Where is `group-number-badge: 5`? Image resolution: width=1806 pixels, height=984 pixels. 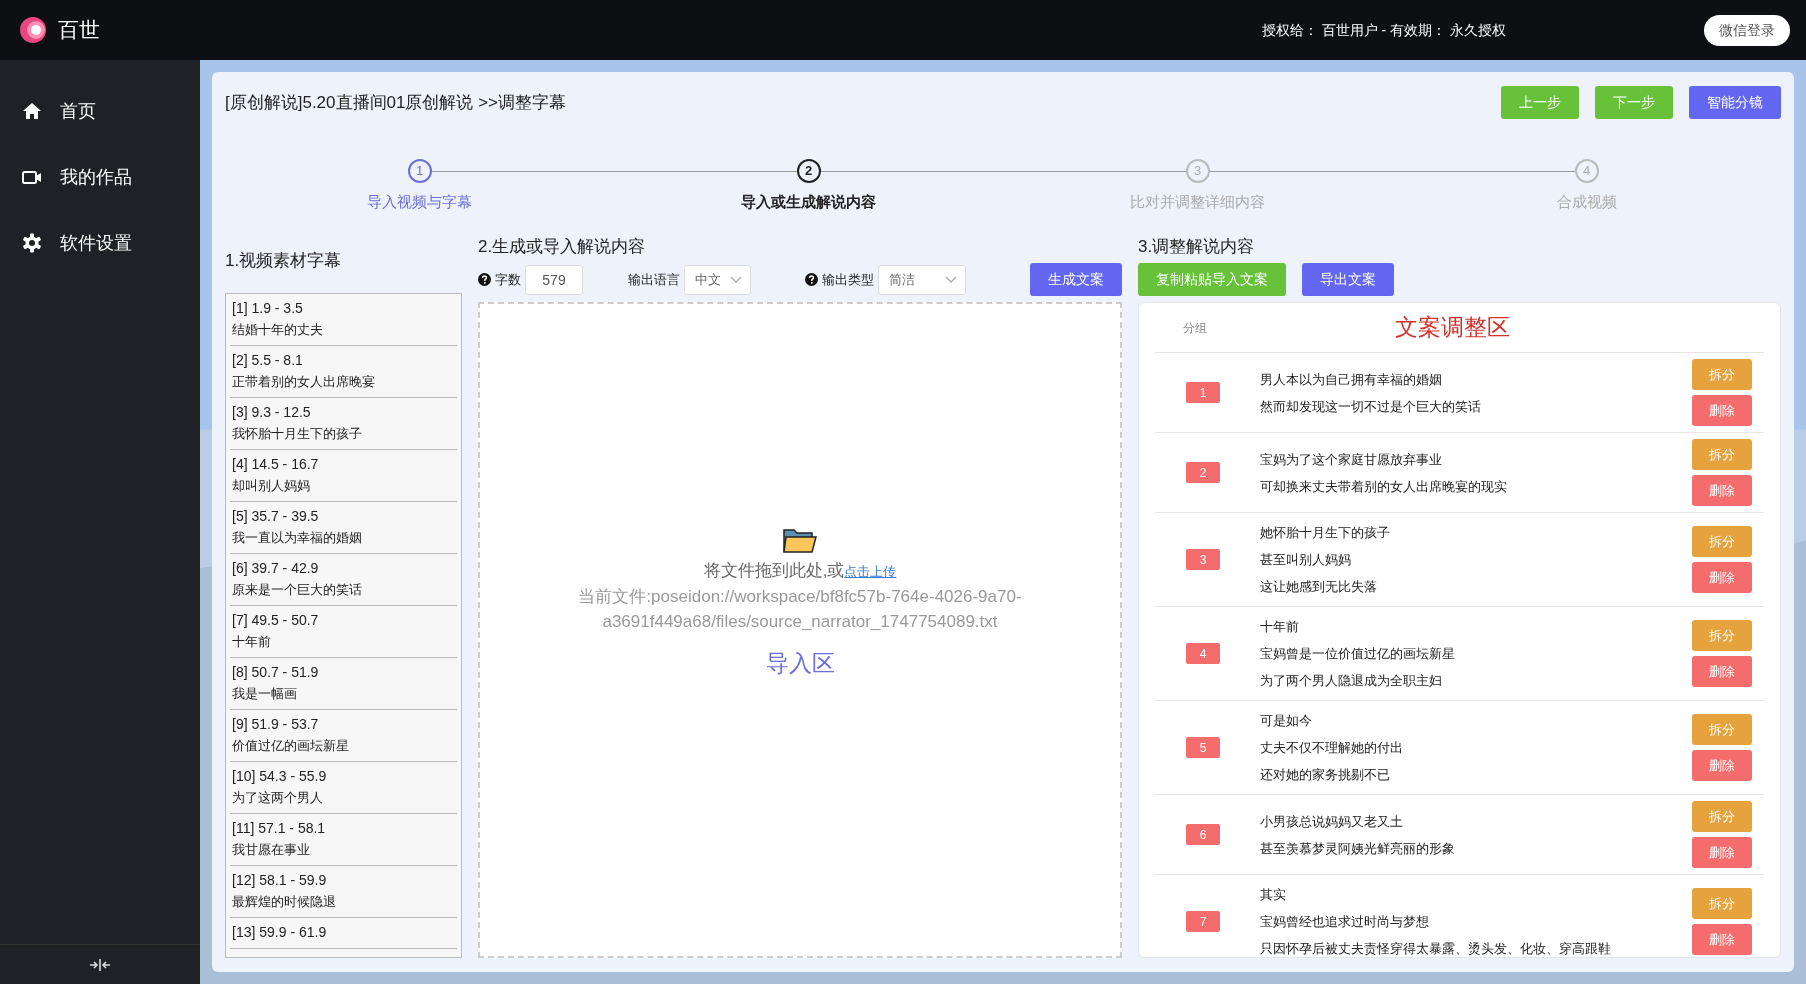 group-number-badge: 5 is located at coordinates (1203, 747).